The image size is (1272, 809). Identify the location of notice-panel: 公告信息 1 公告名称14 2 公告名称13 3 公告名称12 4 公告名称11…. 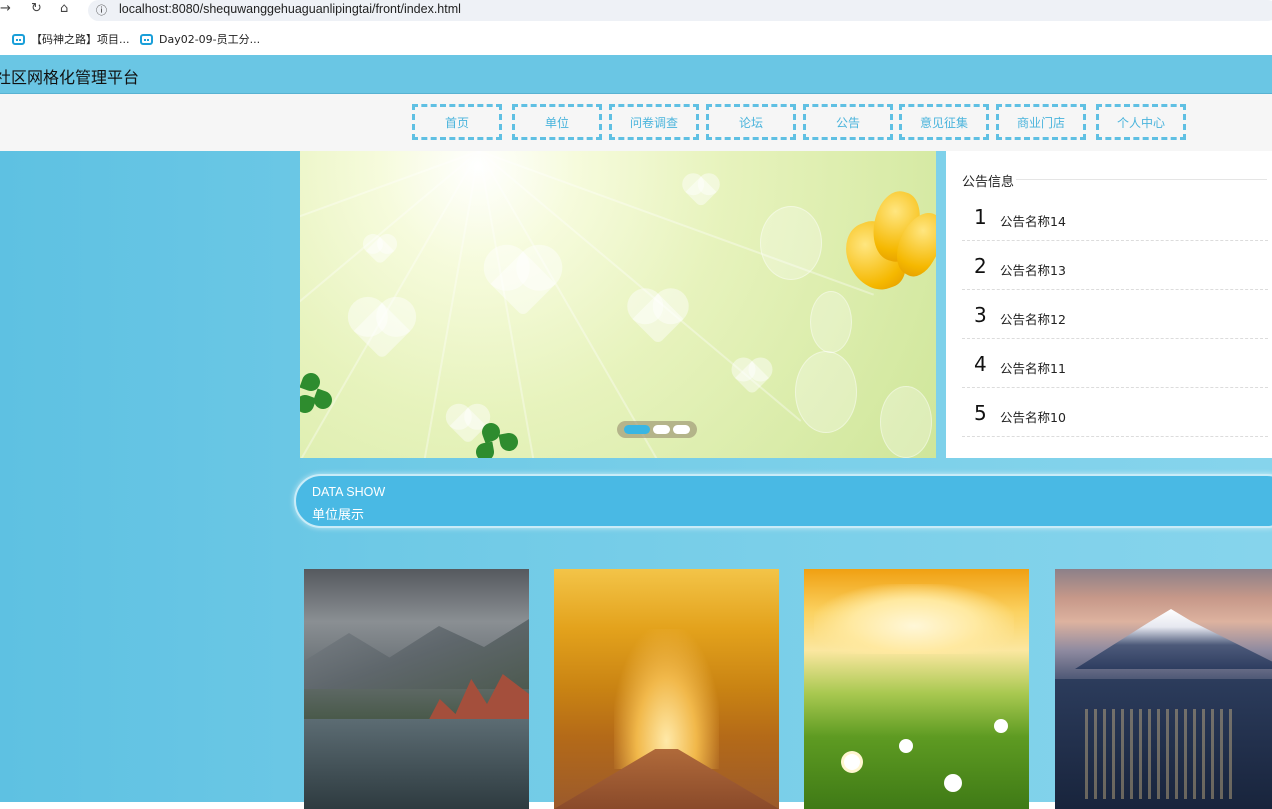
(1109, 304).